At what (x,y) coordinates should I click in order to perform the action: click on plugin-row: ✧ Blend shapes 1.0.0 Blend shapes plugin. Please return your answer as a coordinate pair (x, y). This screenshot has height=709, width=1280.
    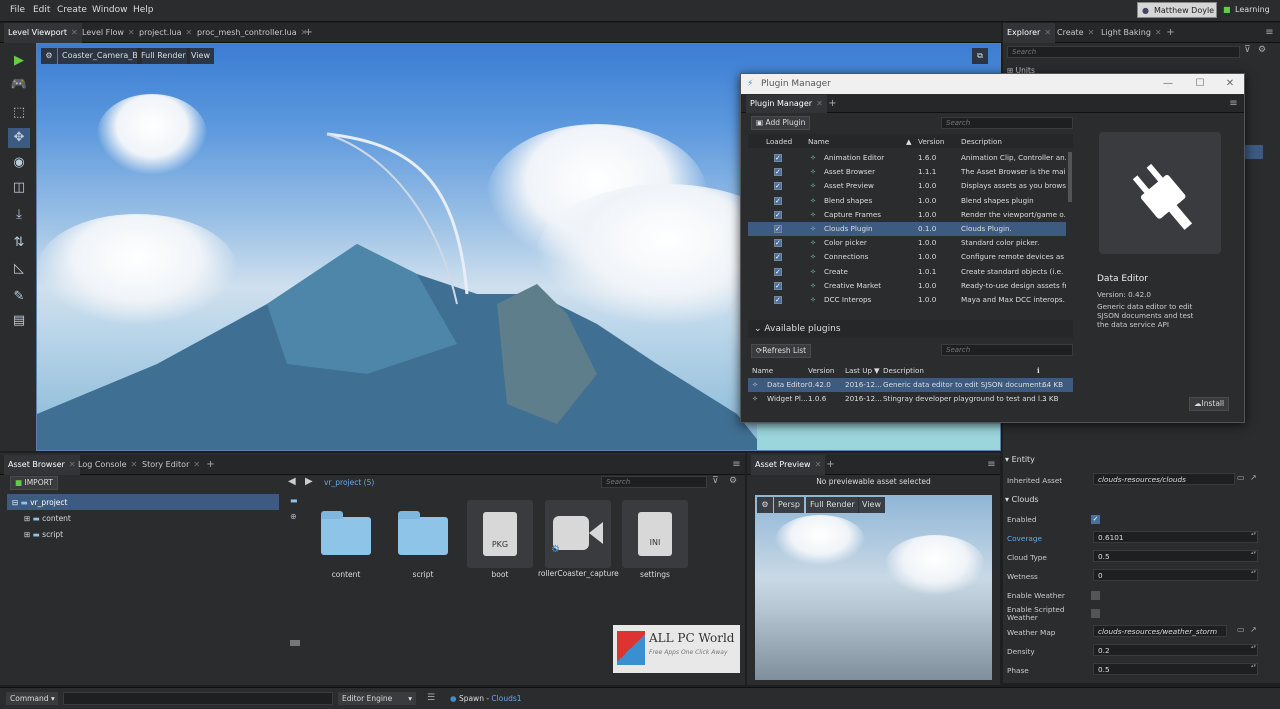
    Looking at the image, I should click on (907, 201).